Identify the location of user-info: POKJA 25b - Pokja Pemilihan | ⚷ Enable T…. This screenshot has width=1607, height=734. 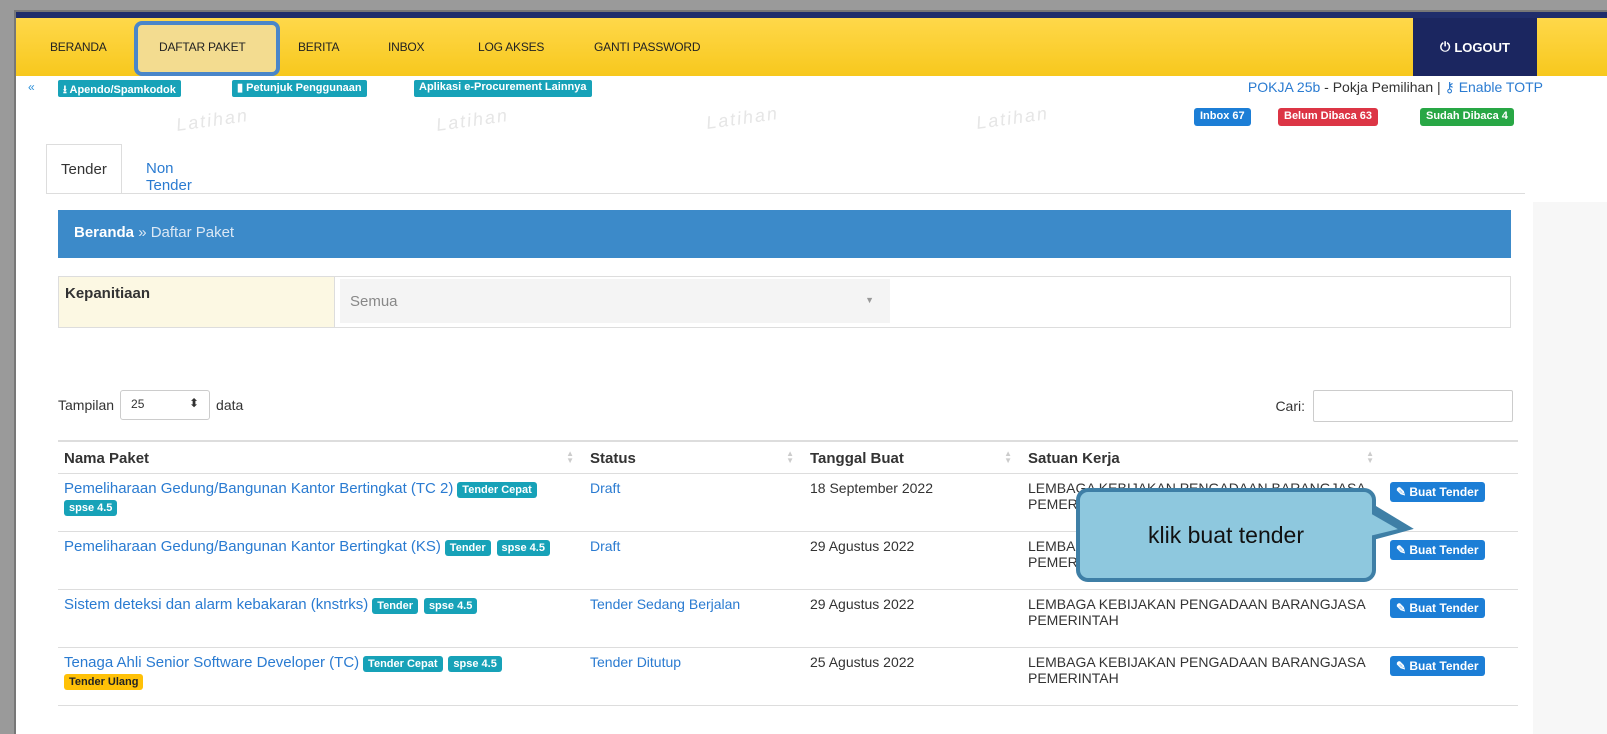
(1395, 87).